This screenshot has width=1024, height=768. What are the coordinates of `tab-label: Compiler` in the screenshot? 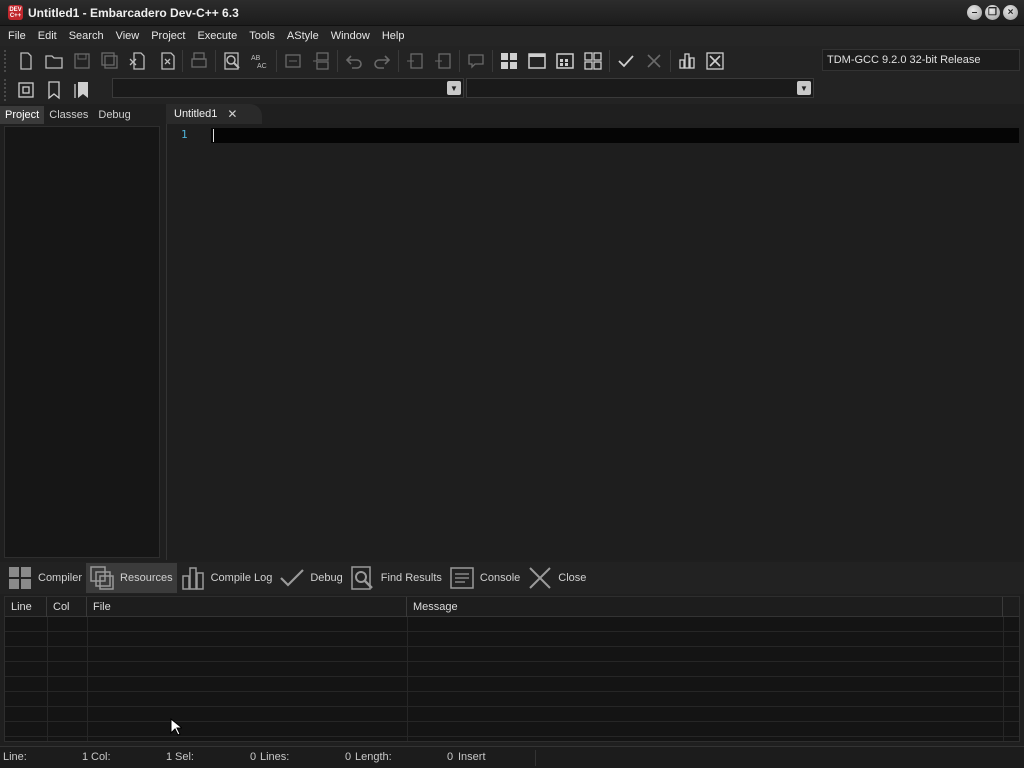 It's located at (60, 578).